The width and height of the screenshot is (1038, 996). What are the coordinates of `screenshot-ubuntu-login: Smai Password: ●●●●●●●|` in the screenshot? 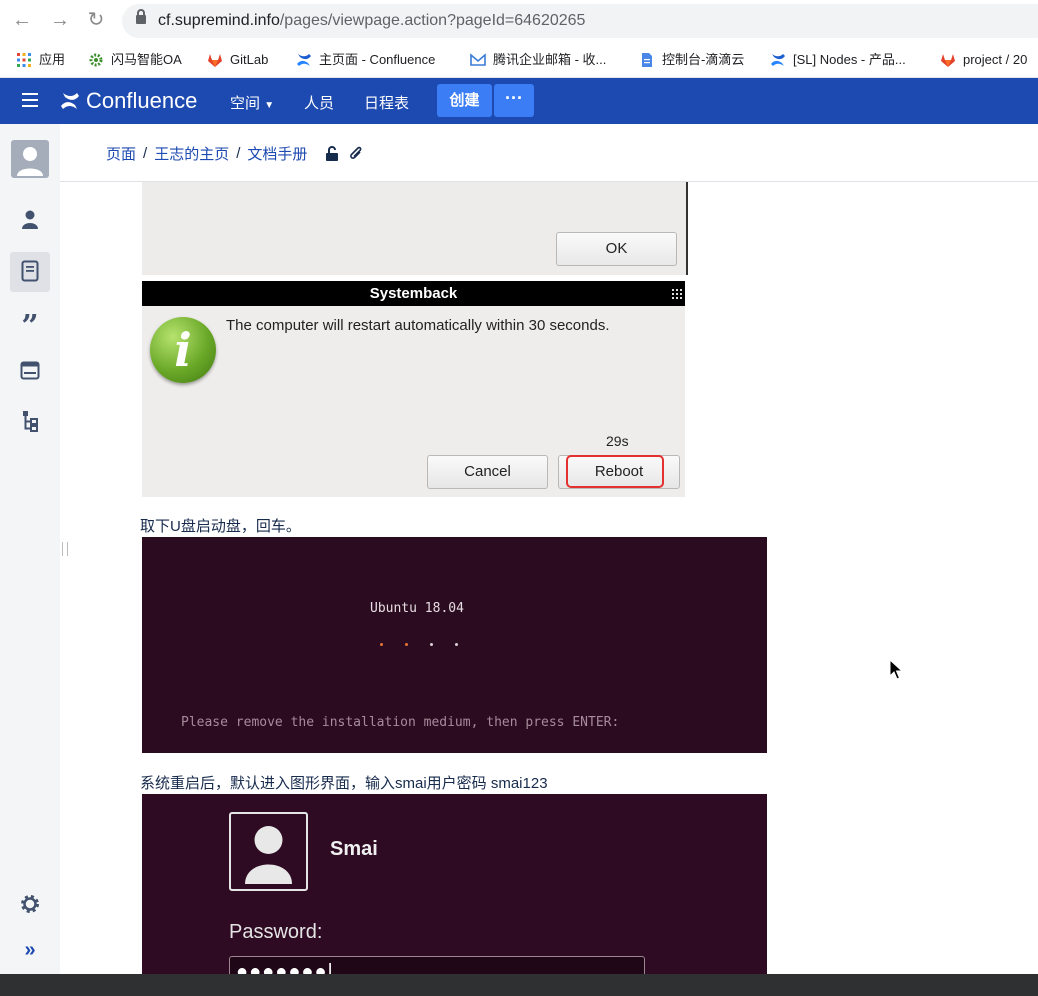 It's located at (454, 884).